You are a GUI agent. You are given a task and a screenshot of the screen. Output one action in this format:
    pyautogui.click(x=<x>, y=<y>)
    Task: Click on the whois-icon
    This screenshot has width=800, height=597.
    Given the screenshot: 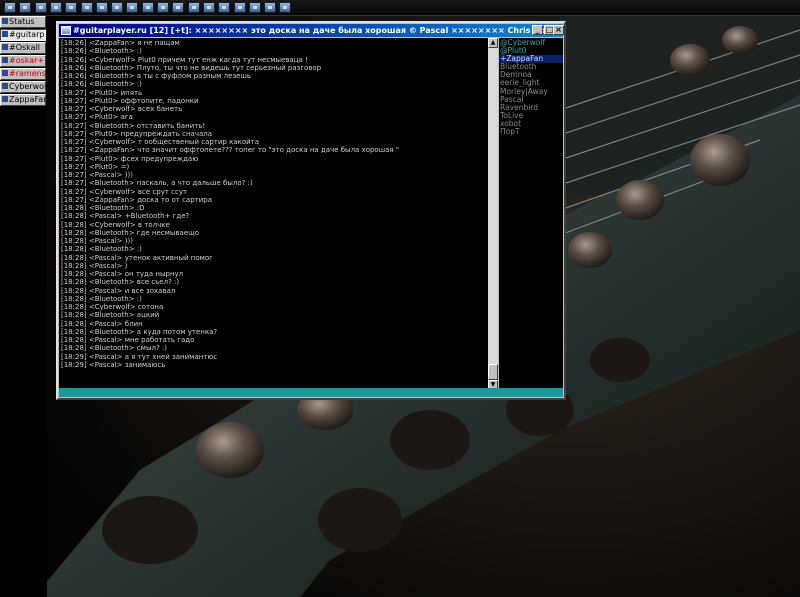 What is the action you would take?
    pyautogui.click(x=86, y=7)
    